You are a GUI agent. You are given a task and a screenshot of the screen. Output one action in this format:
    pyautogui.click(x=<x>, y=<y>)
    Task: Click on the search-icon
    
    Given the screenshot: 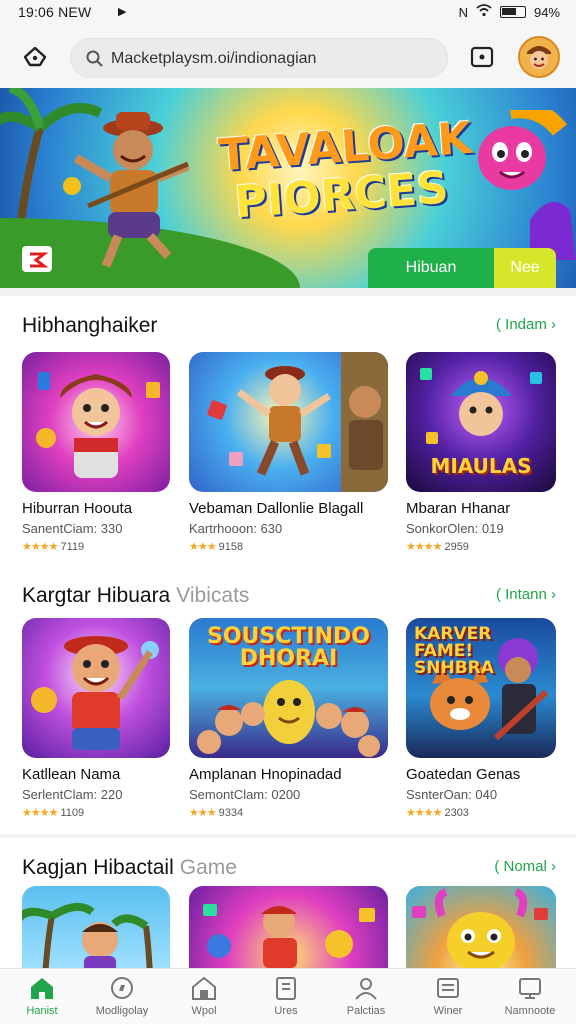 What is the action you would take?
    pyautogui.click(x=94, y=58)
    